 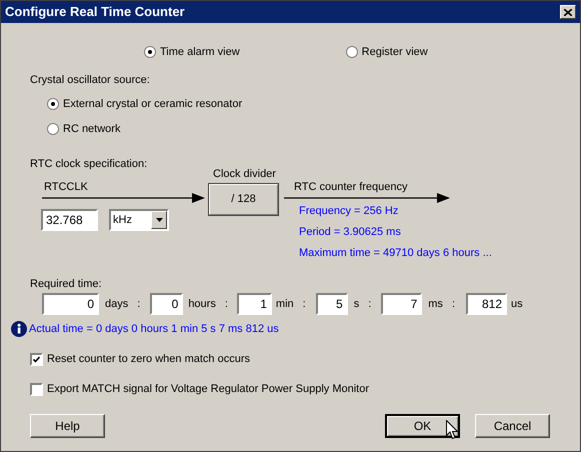 I want to click on dropdown-button, so click(x=159, y=220).